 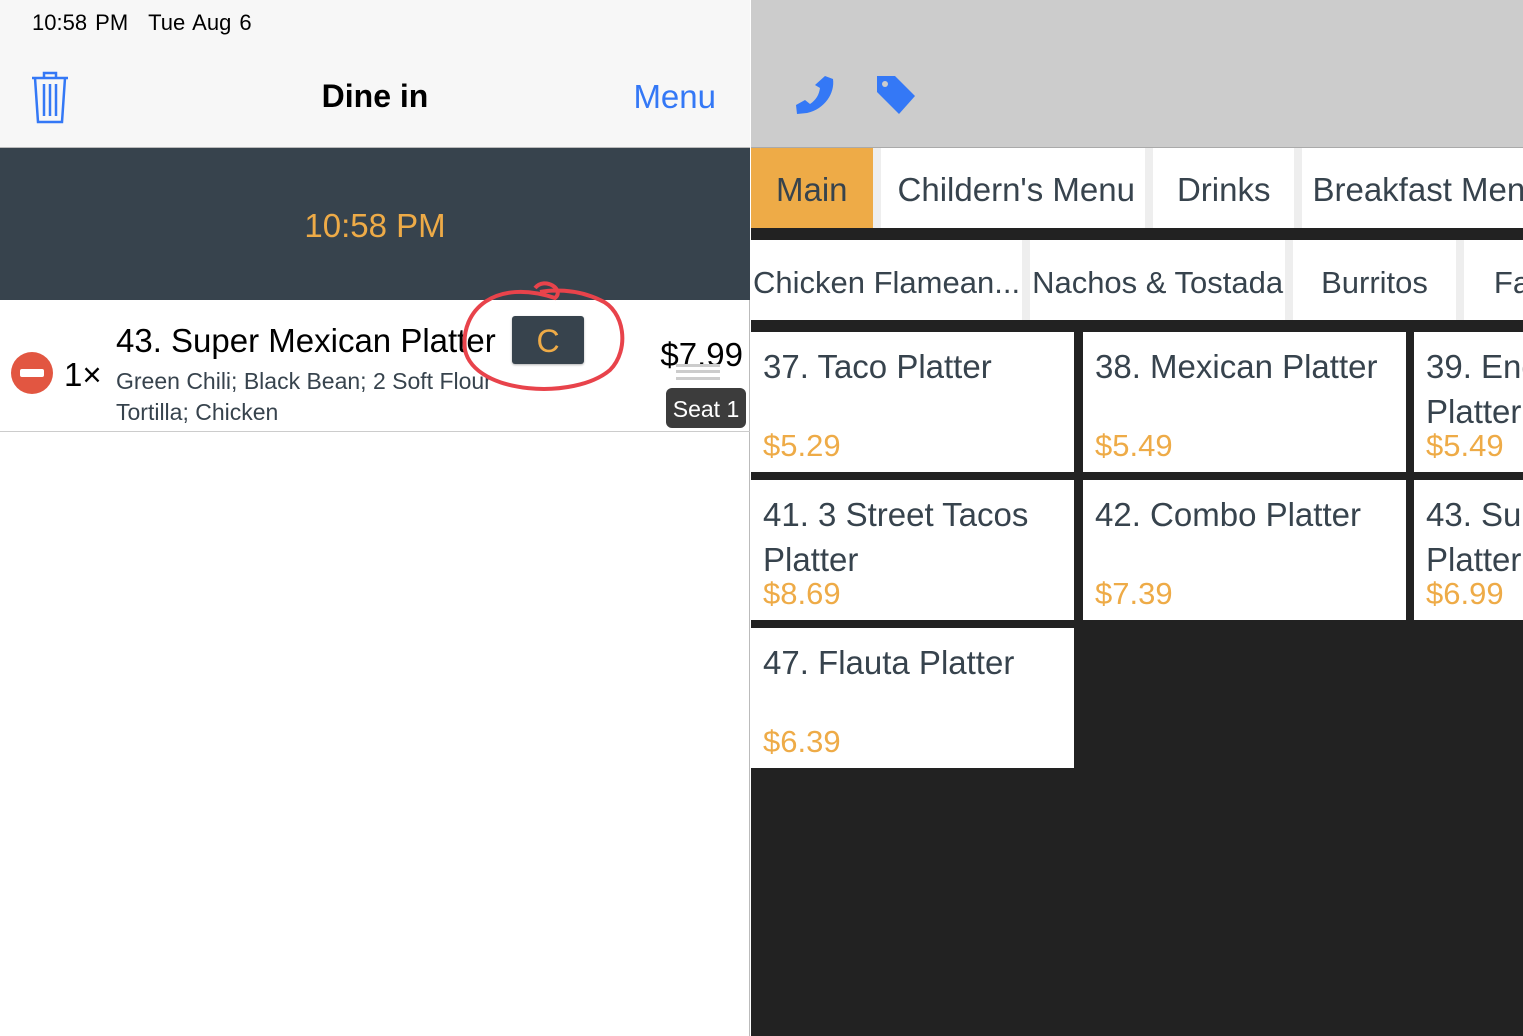 What do you see at coordinates (816, 95) in the screenshot?
I see `phone-icon` at bounding box center [816, 95].